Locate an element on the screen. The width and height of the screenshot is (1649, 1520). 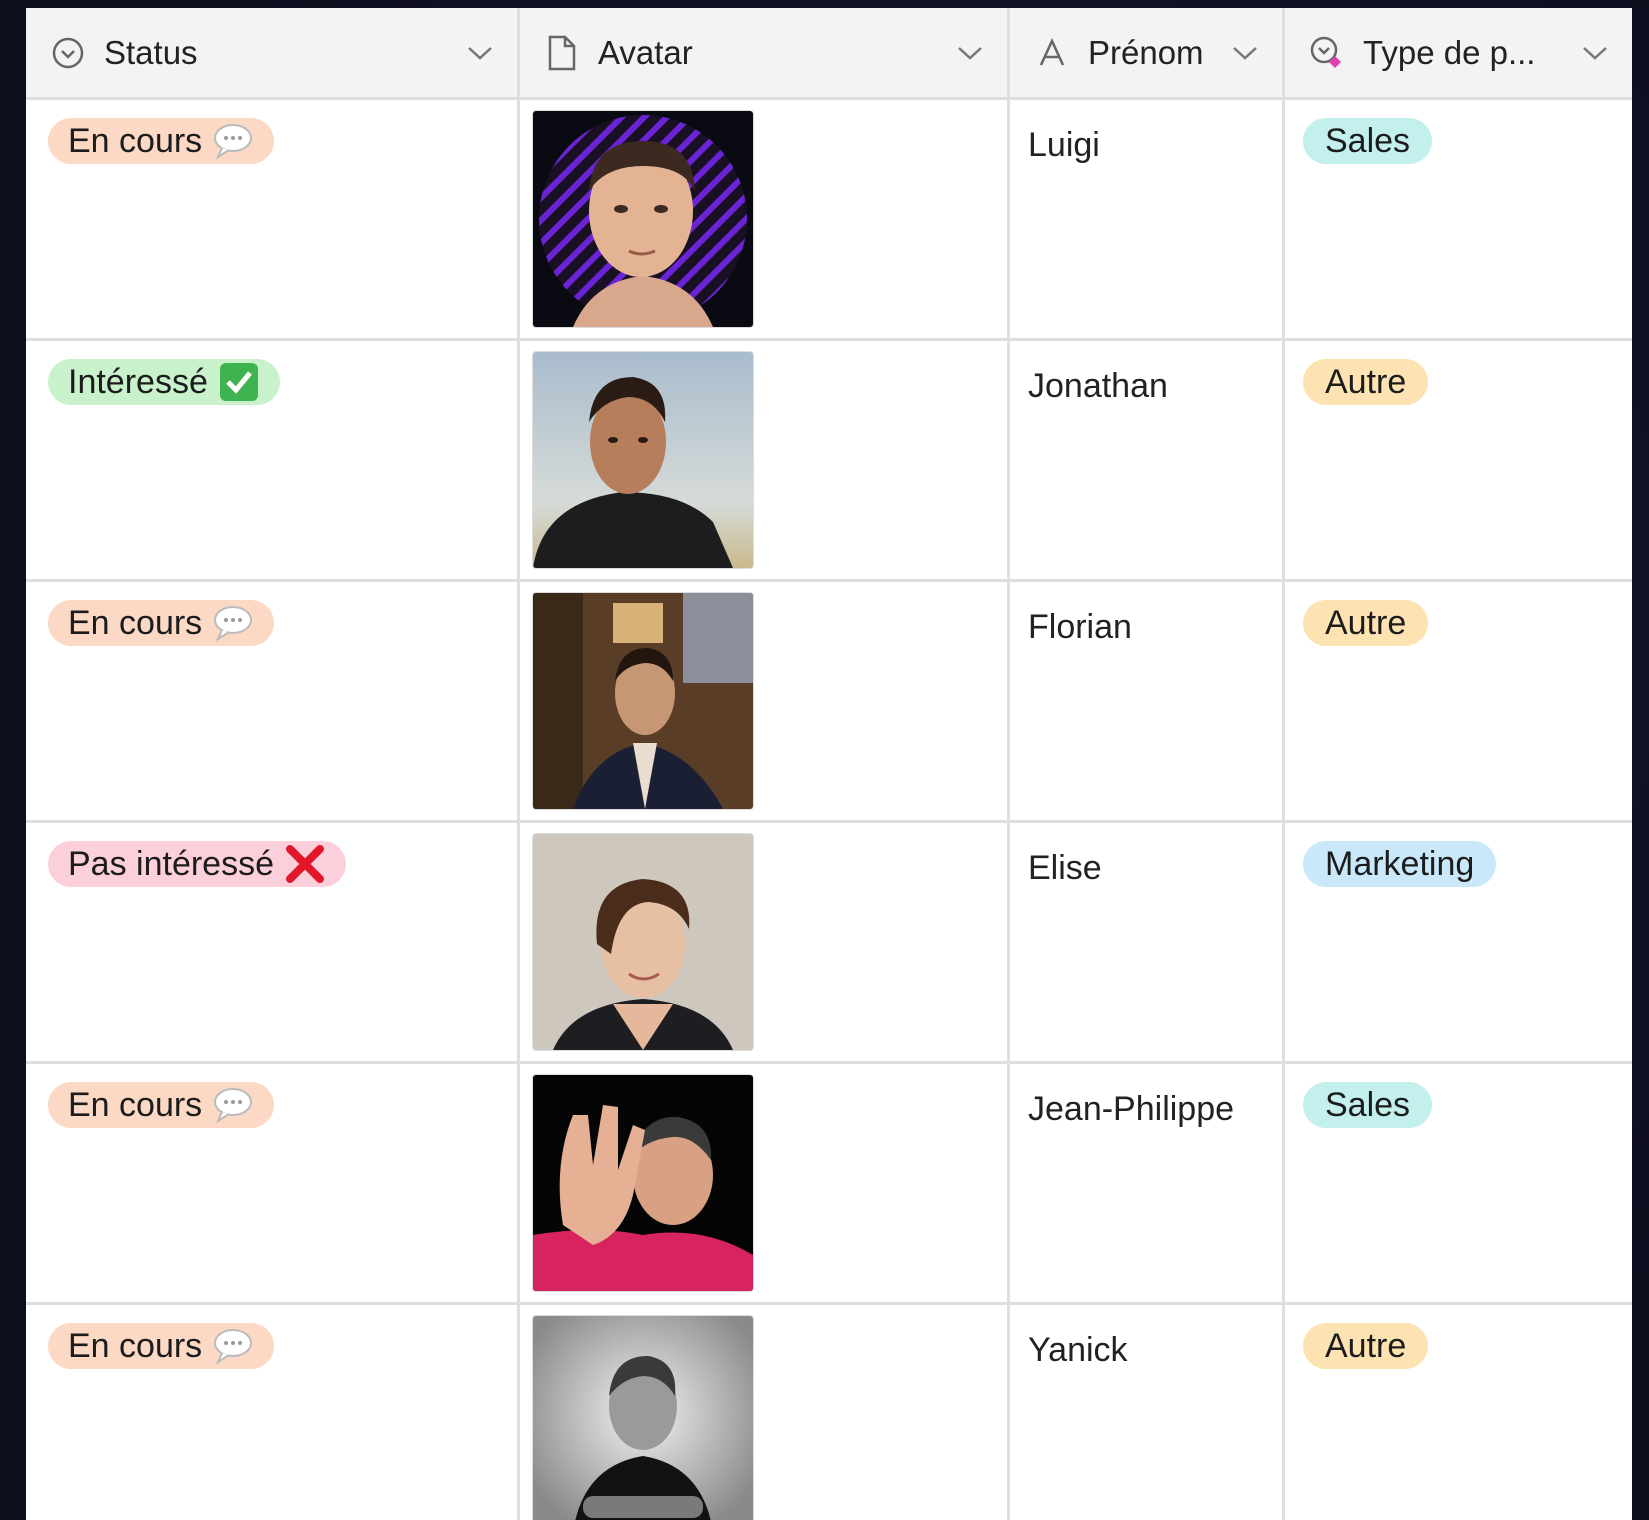
status-cell: Pas intéressé is located at coordinates (273, 942).